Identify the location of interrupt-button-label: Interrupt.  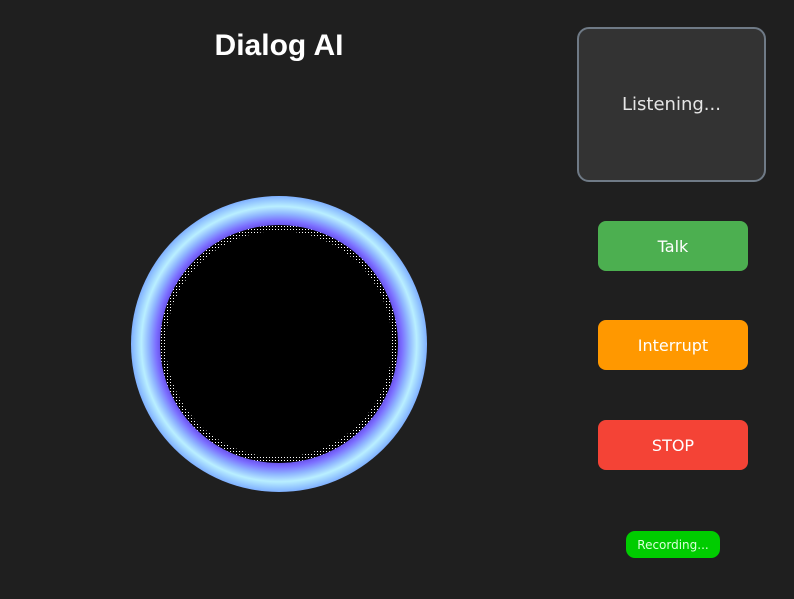
(673, 345).